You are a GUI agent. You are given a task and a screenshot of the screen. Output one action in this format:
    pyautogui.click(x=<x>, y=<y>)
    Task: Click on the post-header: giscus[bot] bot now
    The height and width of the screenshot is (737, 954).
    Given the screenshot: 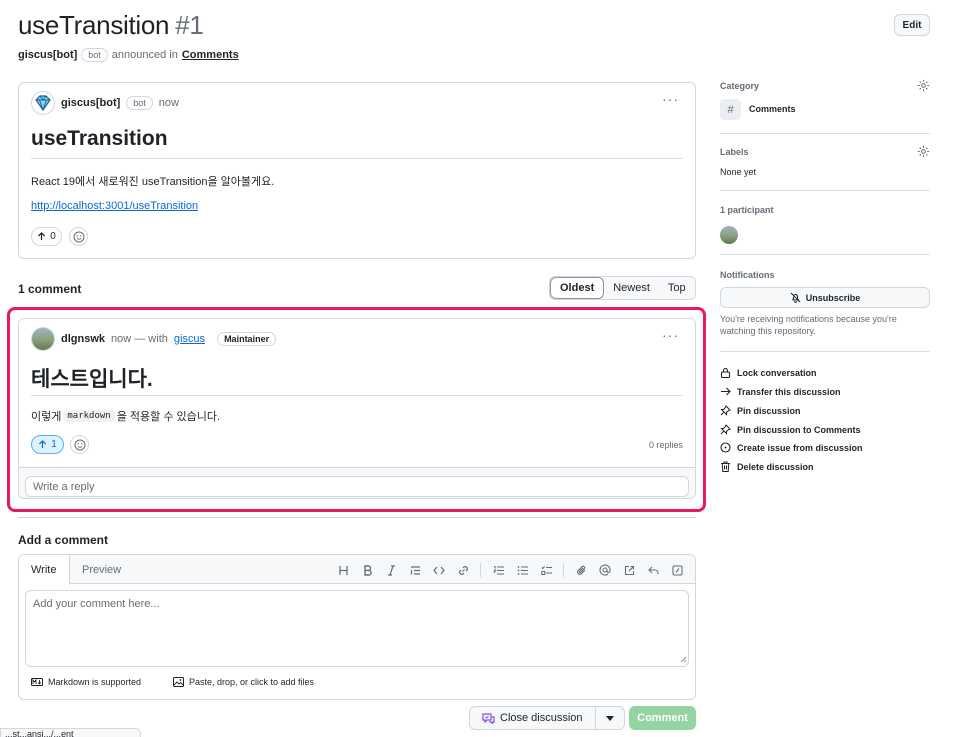 What is the action you would take?
    pyautogui.click(x=105, y=103)
    